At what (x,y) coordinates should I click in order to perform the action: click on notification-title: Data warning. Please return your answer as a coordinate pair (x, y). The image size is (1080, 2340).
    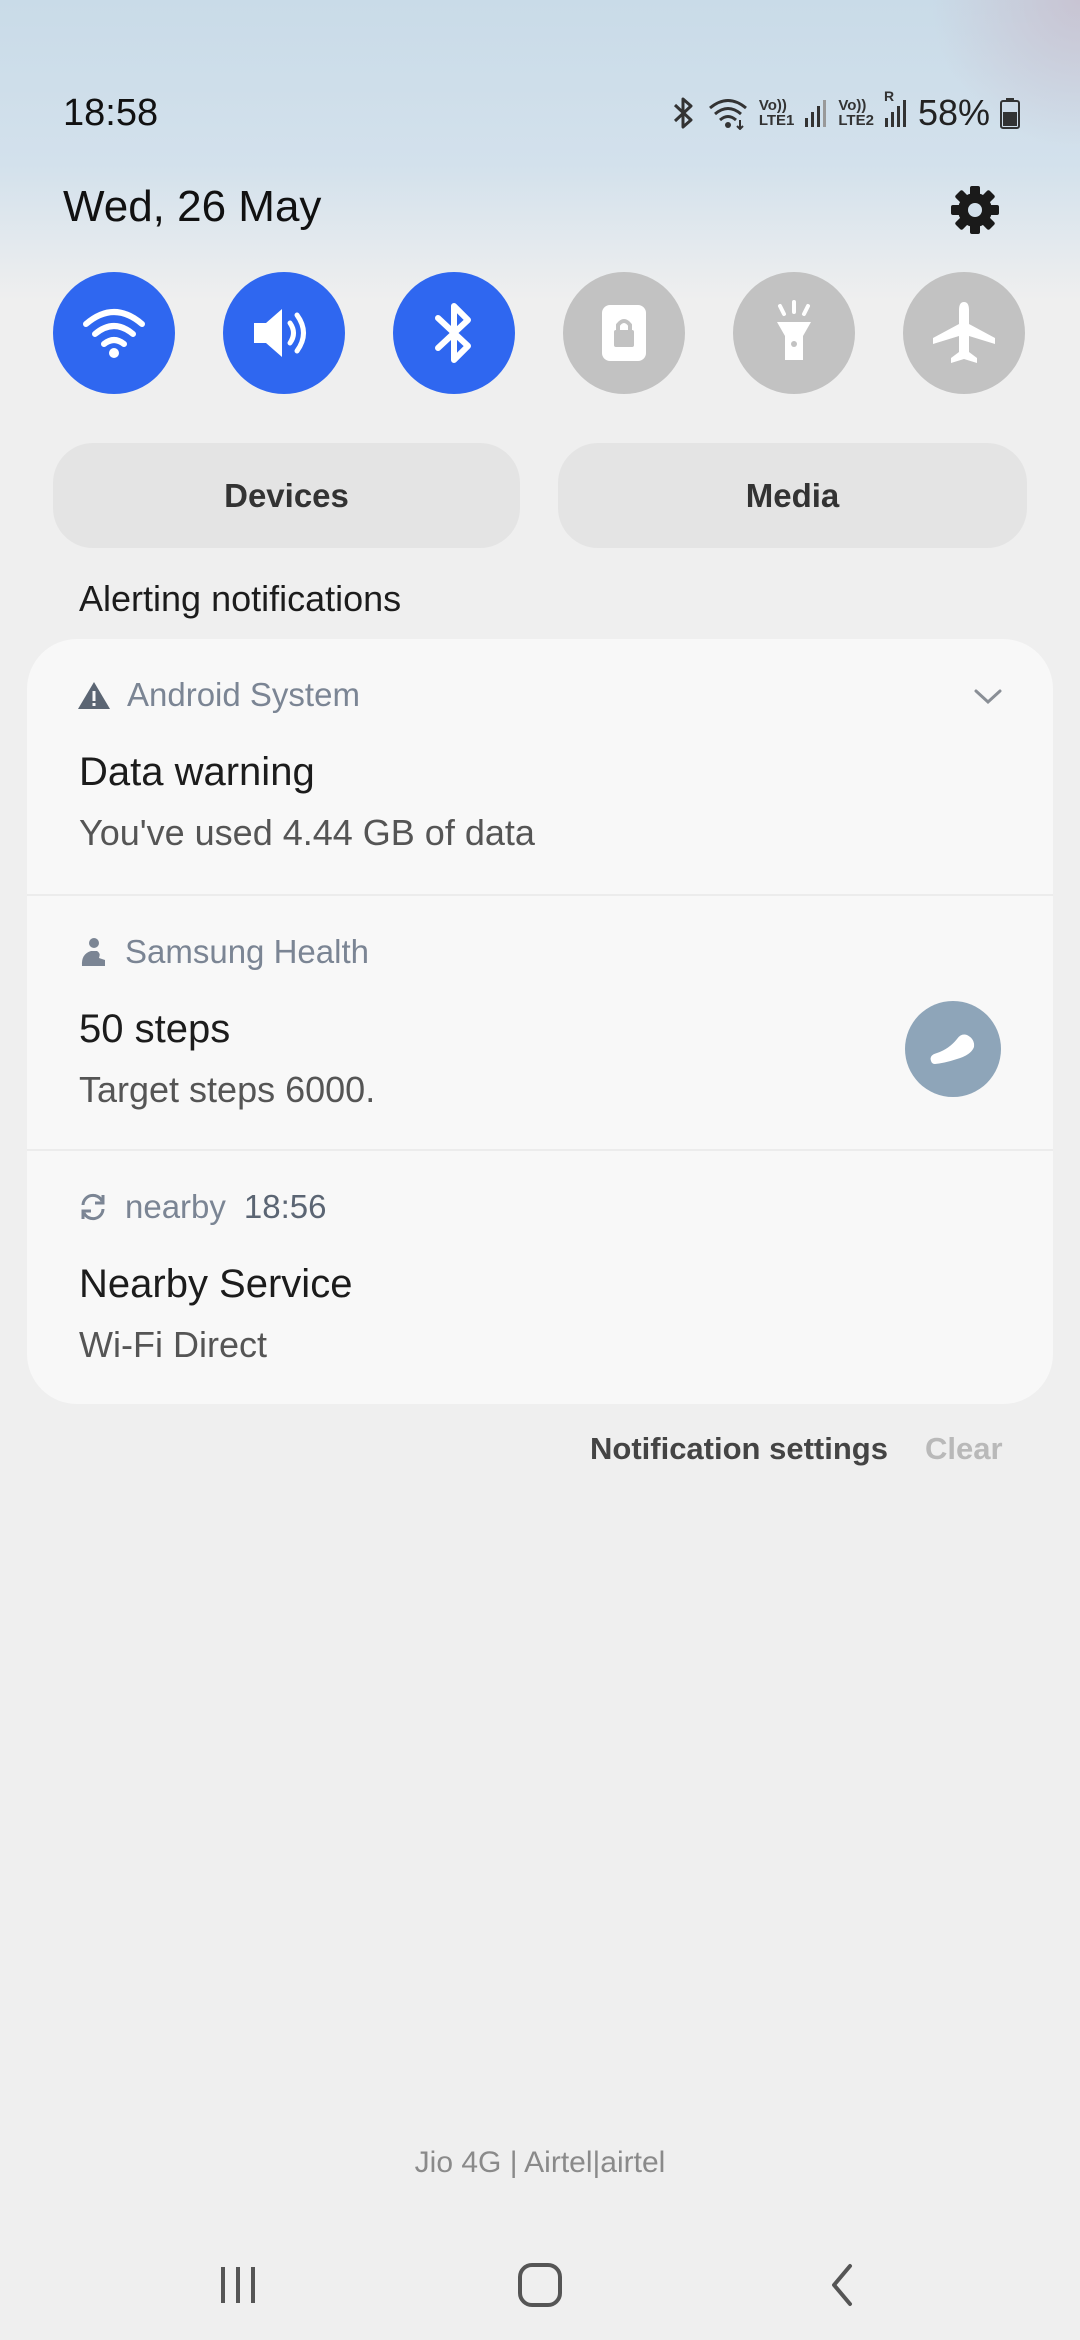
    Looking at the image, I should click on (197, 772).